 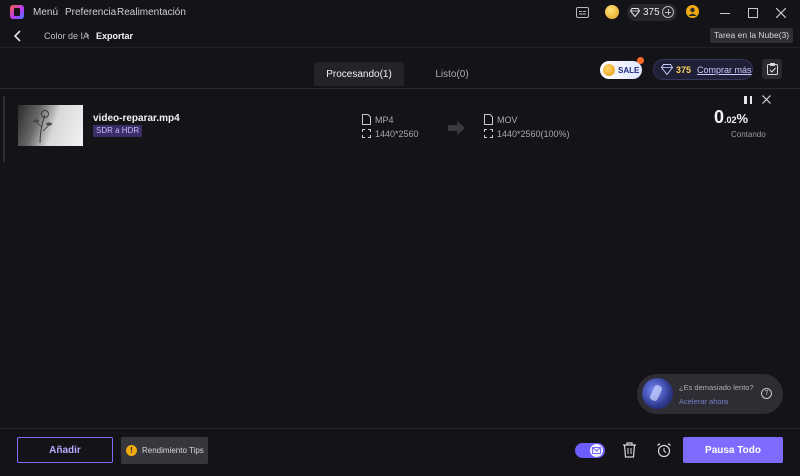 I want to click on arrow-right-icon, so click(x=457, y=128).